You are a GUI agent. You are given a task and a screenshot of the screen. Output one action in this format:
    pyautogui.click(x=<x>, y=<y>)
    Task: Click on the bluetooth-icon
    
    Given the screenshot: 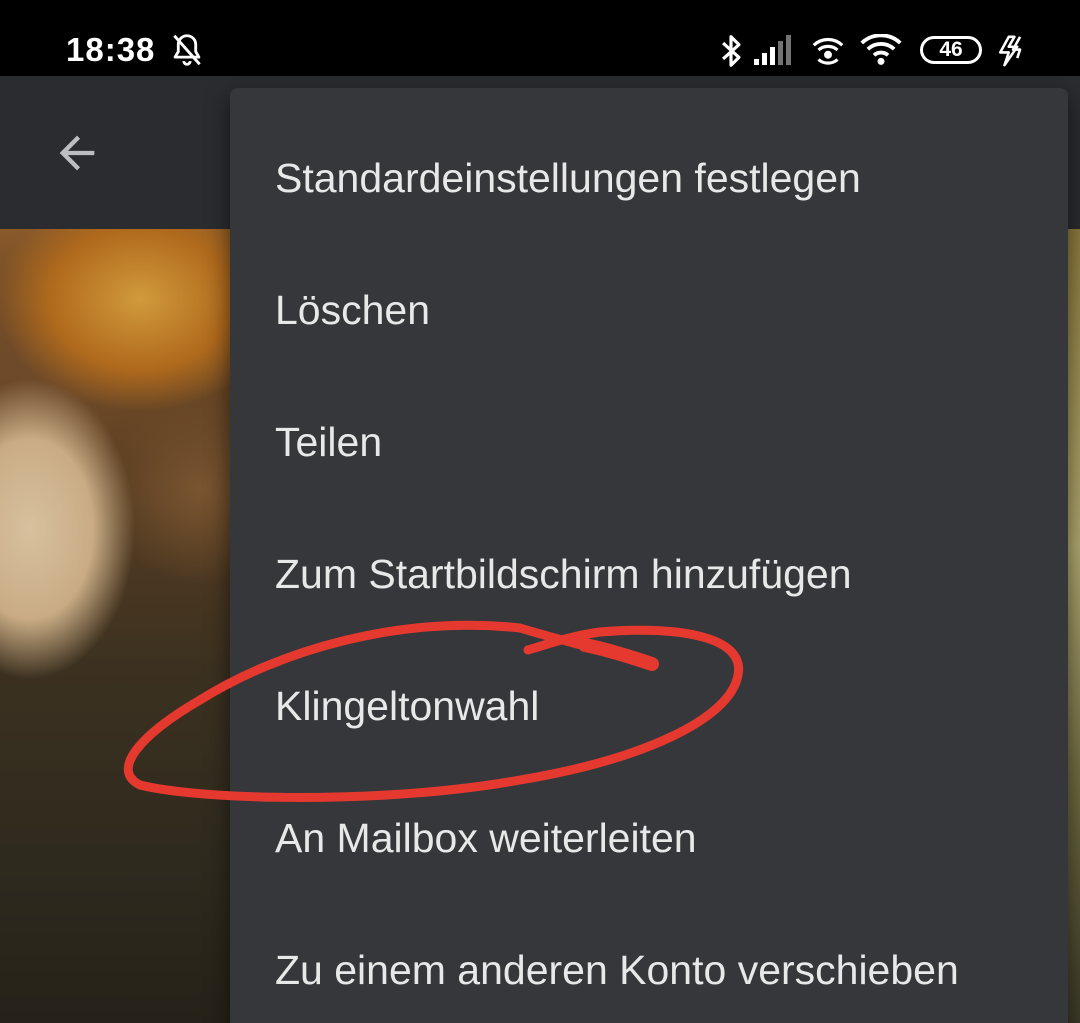 What is the action you would take?
    pyautogui.click(x=731, y=51)
    